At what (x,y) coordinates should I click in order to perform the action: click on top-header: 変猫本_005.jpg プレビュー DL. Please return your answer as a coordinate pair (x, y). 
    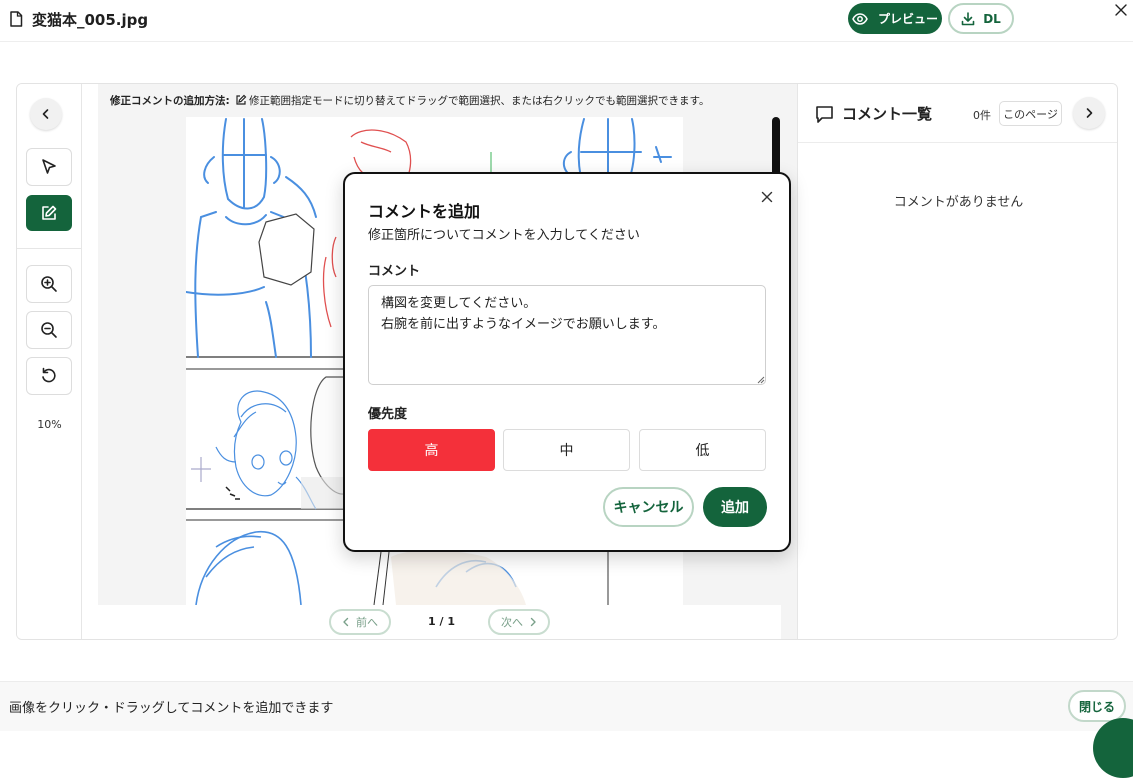
    Looking at the image, I should click on (566, 21).